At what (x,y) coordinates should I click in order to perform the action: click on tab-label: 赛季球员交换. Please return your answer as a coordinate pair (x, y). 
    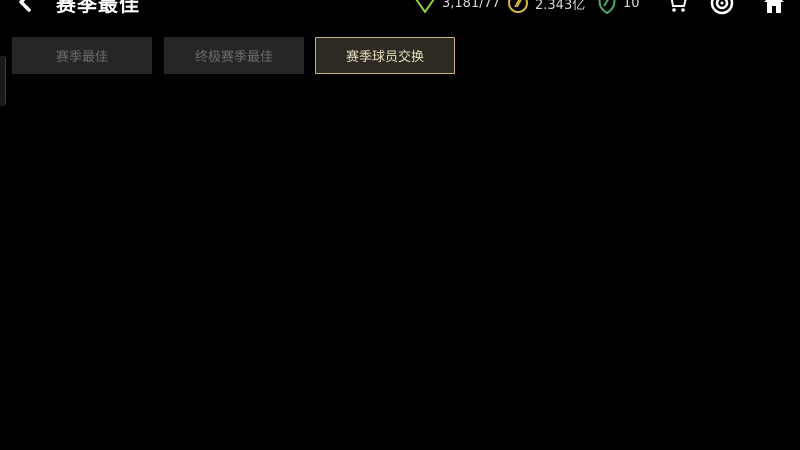
    Looking at the image, I should click on (384, 57).